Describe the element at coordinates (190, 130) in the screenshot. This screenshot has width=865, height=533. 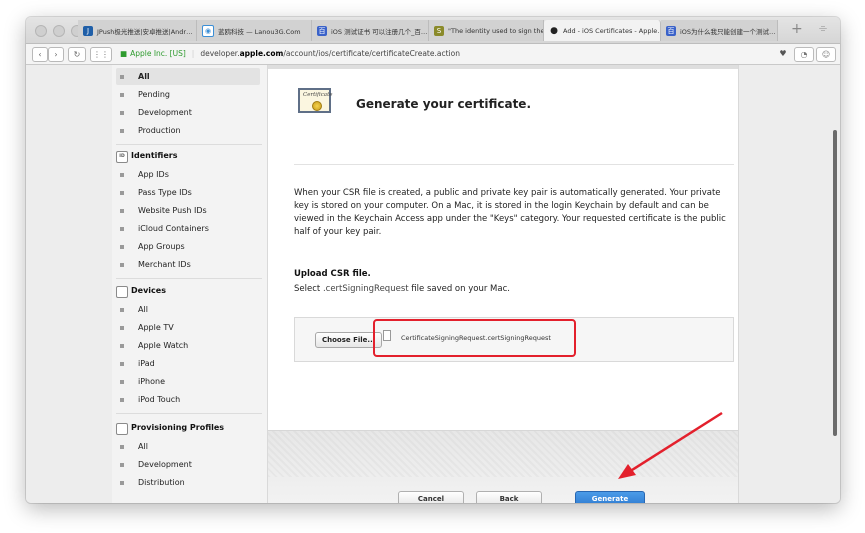
I see `sidebar-item-production: Production` at that location.